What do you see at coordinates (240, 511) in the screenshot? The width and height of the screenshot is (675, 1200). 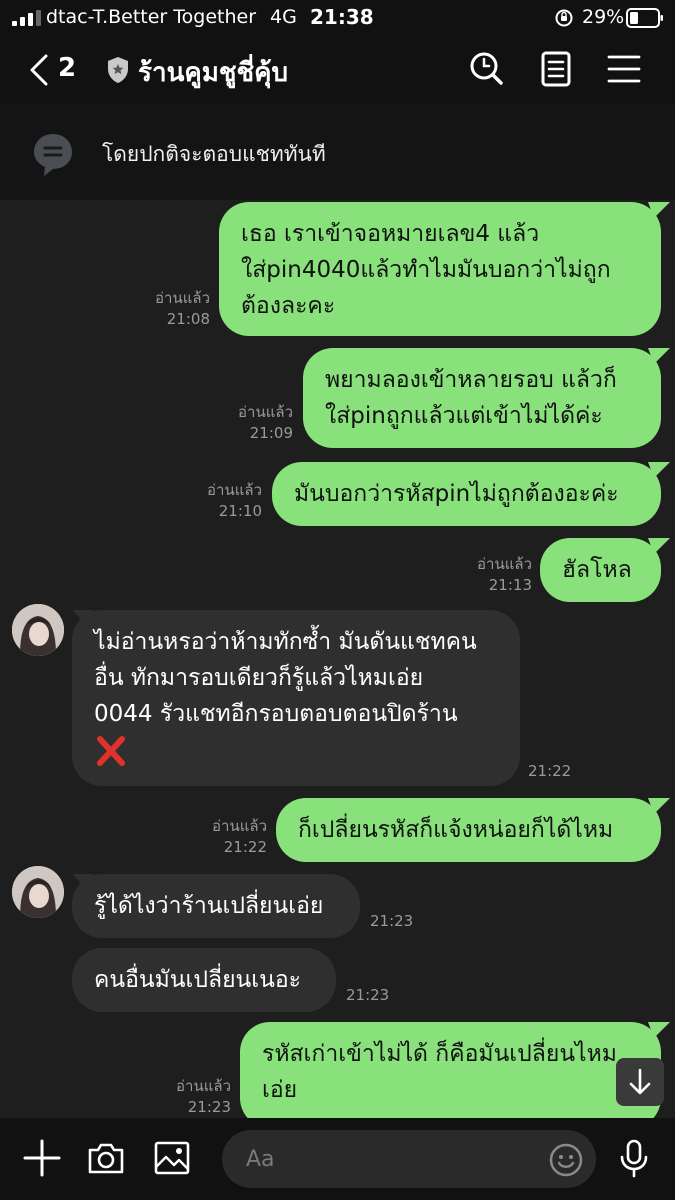 I see `message-time: 21:10` at bounding box center [240, 511].